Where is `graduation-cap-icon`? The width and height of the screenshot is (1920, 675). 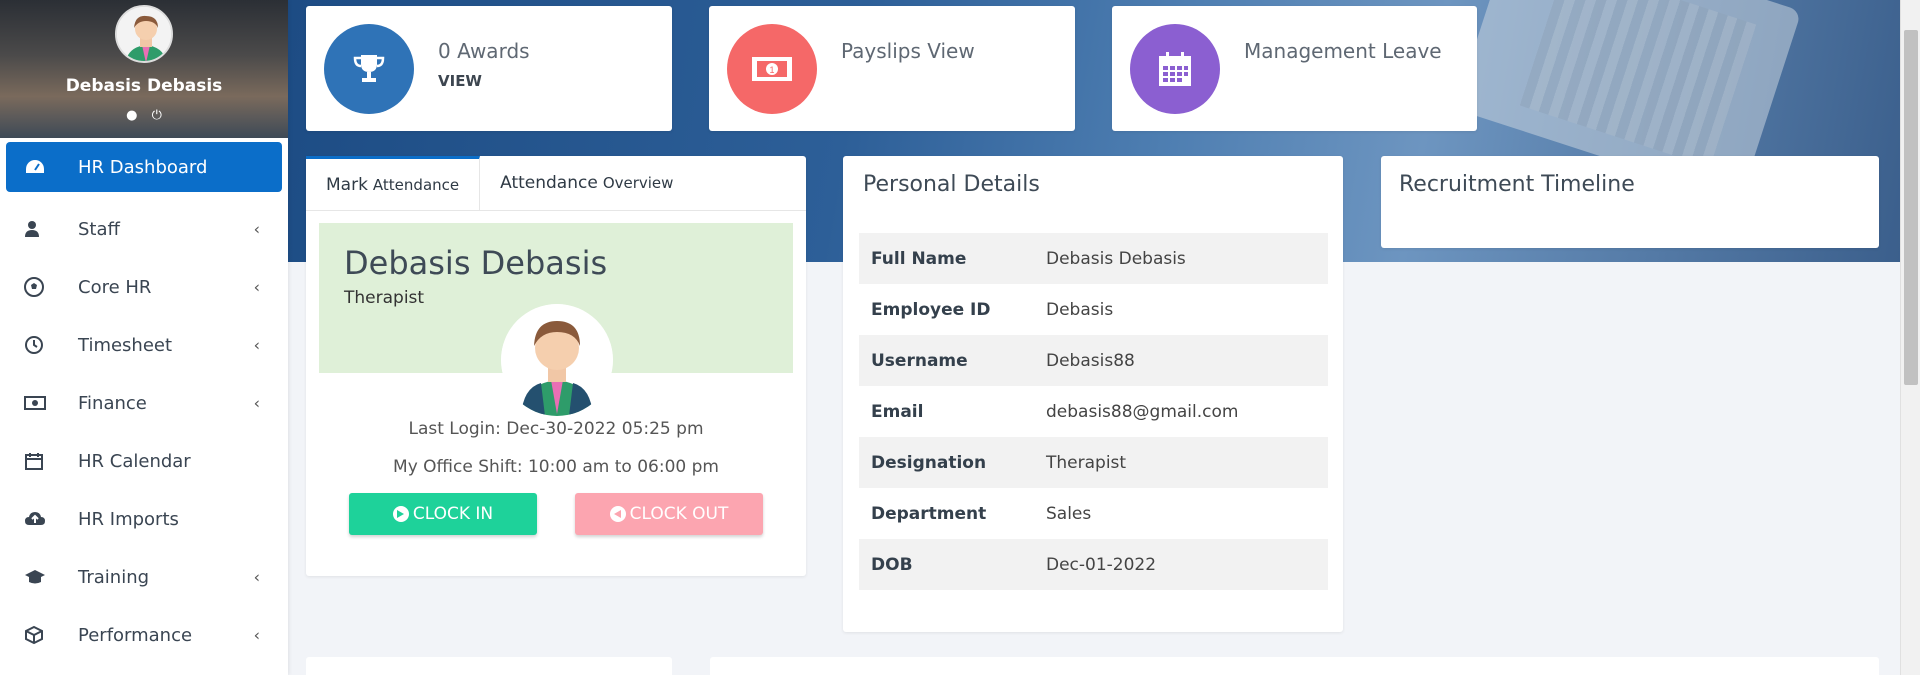 graduation-cap-icon is located at coordinates (42, 577).